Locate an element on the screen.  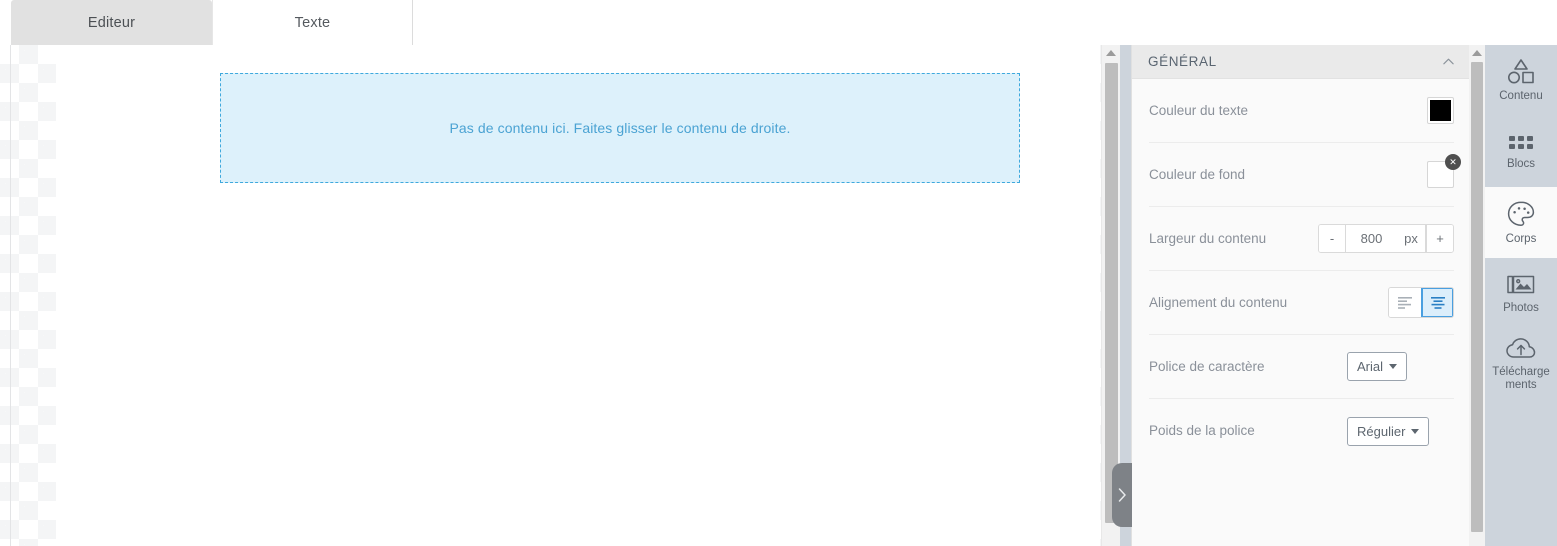
tab-editeur: Editeur is located at coordinates (111, 22).